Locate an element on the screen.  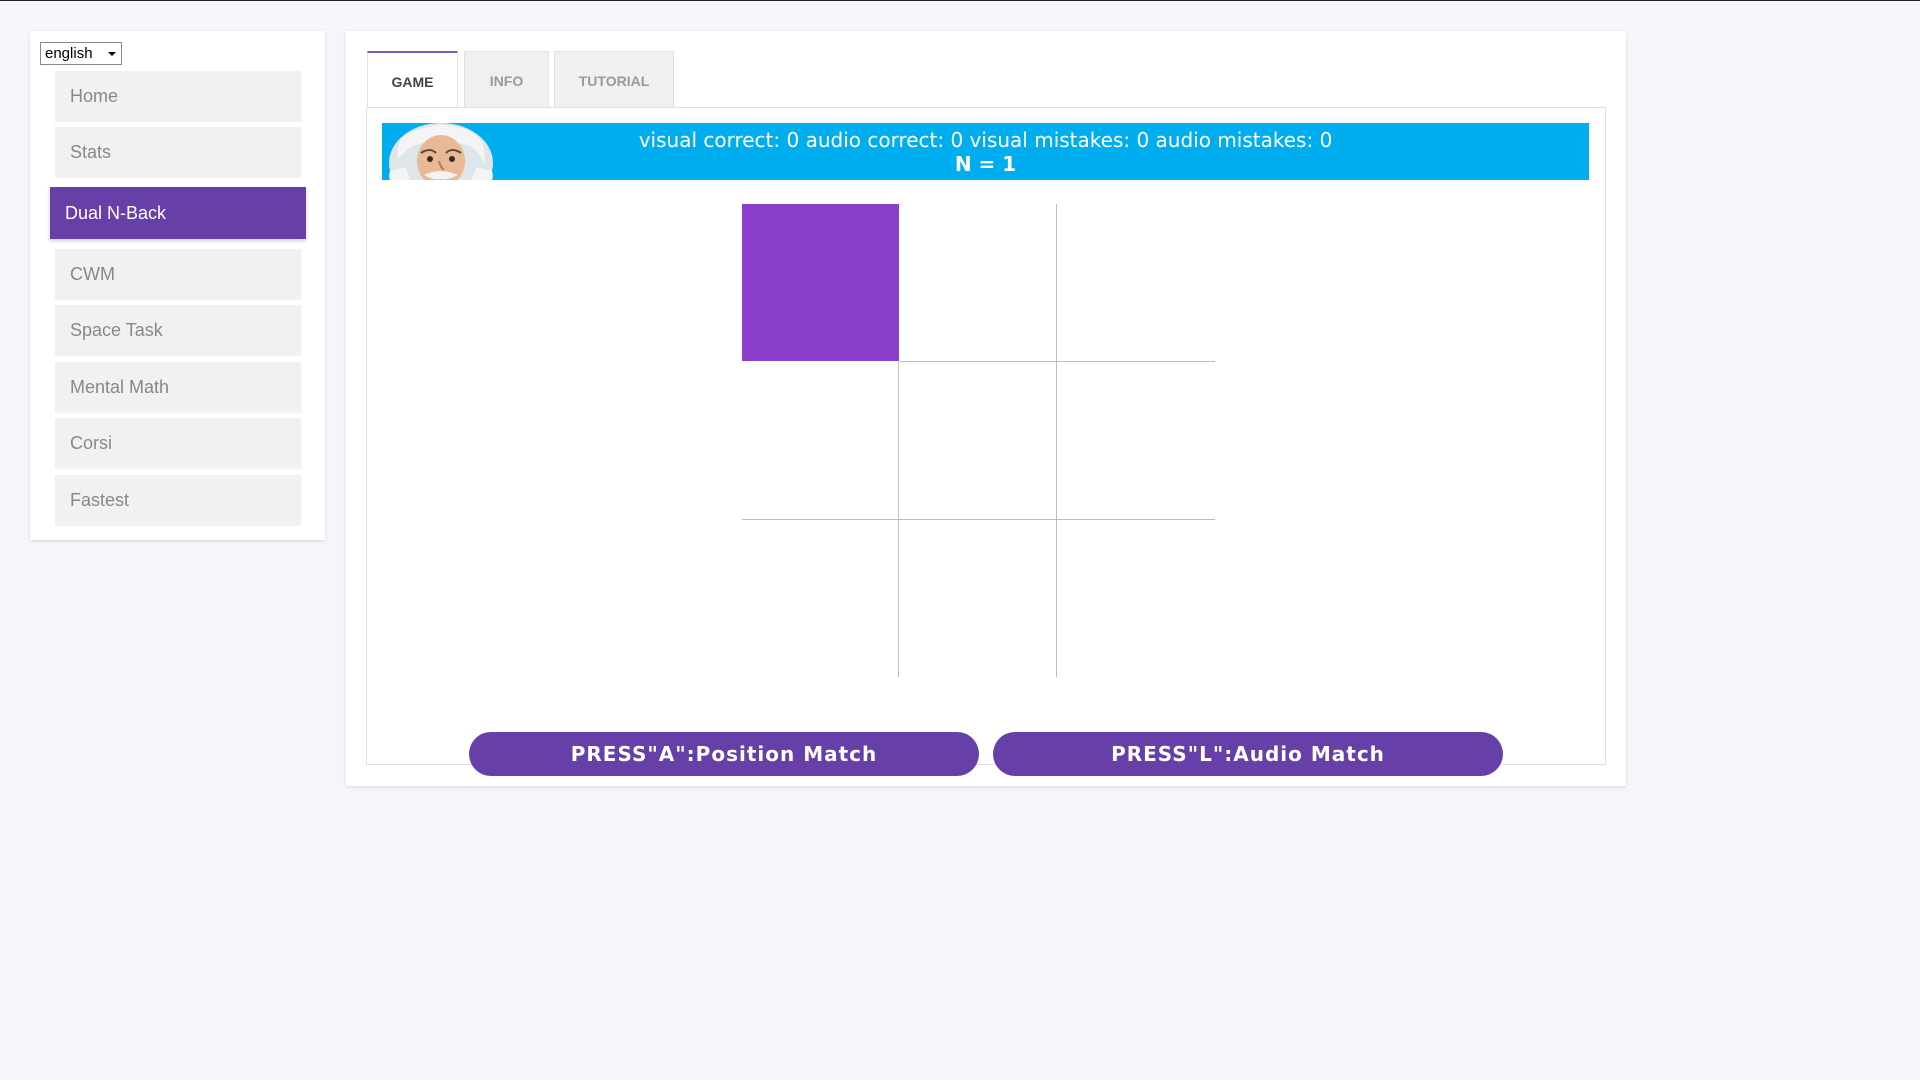
sidebar-item-label: Home is located at coordinates (94, 96).